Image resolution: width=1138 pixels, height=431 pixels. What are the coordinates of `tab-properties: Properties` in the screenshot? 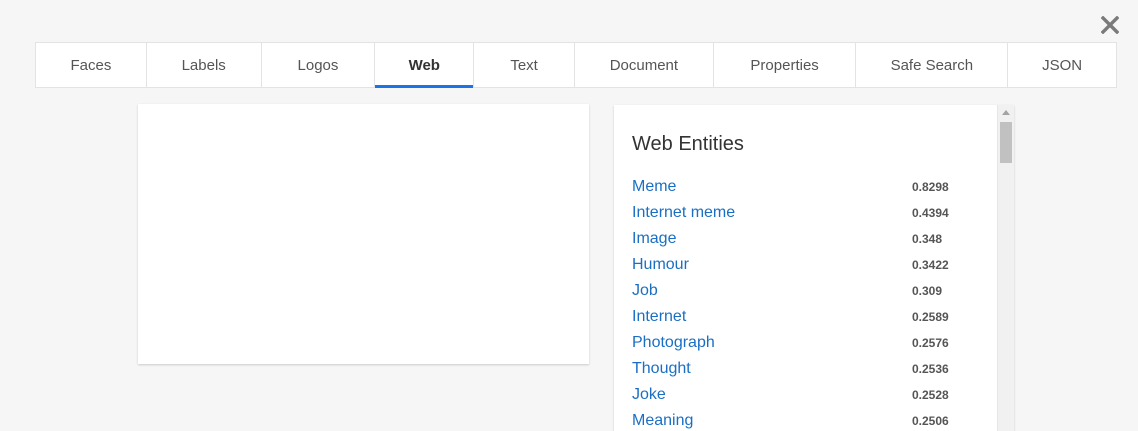 It's located at (785, 65).